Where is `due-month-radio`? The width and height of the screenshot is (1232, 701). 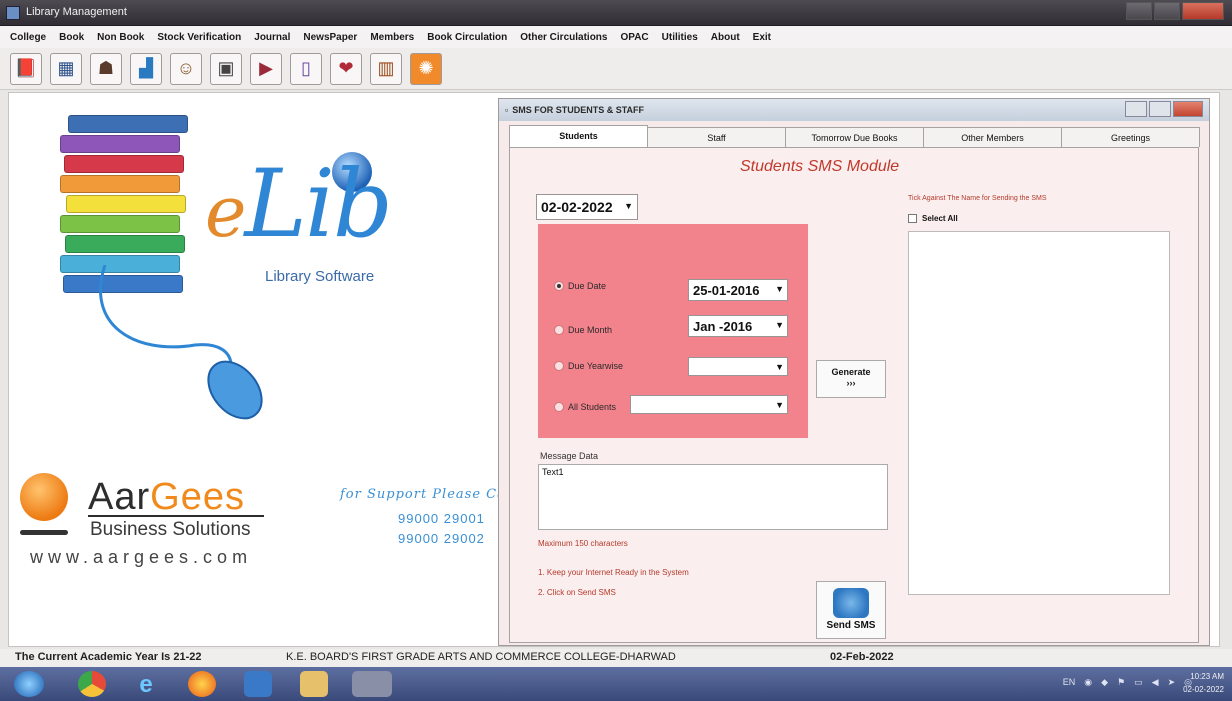 due-month-radio is located at coordinates (559, 330).